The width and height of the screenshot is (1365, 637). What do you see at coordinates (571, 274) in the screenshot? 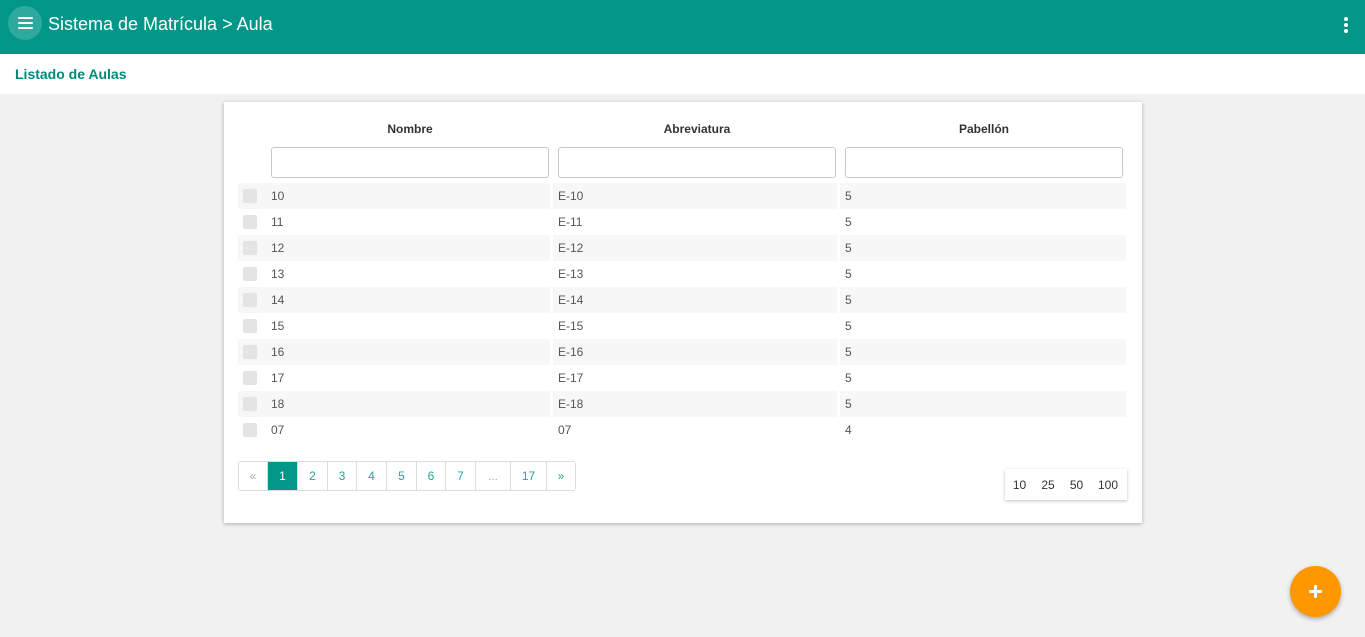
I see `cell-abreviatura: E-13` at bounding box center [571, 274].